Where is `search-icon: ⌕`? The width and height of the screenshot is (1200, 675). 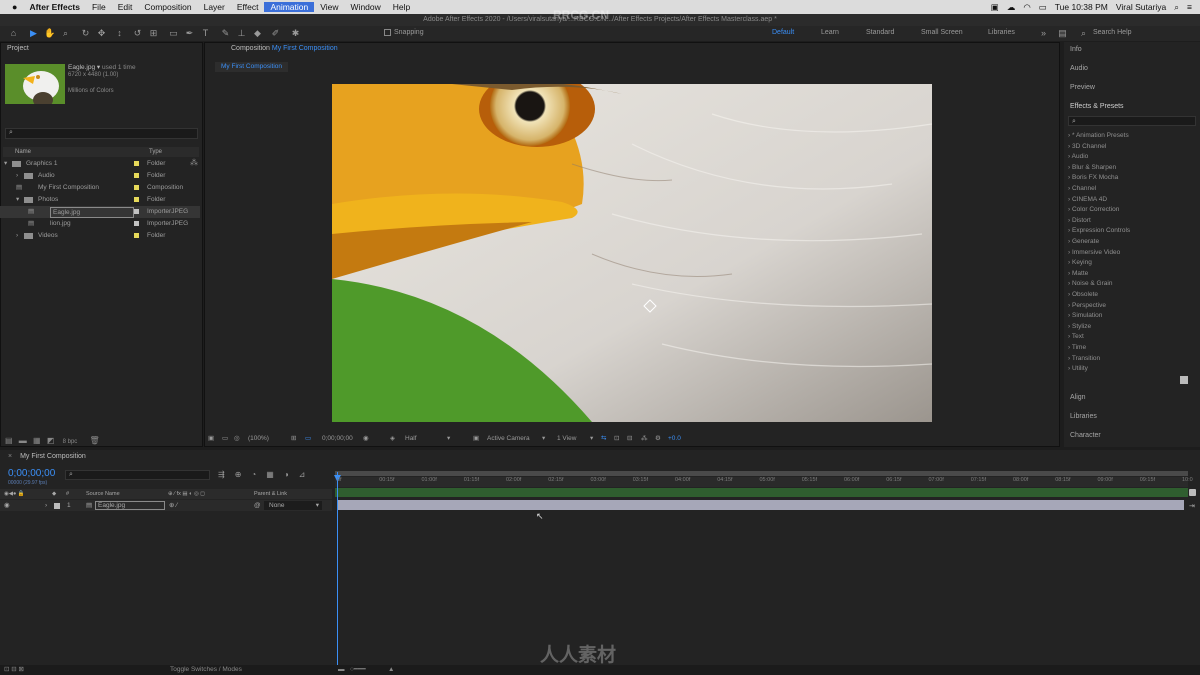
search-icon: ⌕ is located at coordinates (1176, 7).